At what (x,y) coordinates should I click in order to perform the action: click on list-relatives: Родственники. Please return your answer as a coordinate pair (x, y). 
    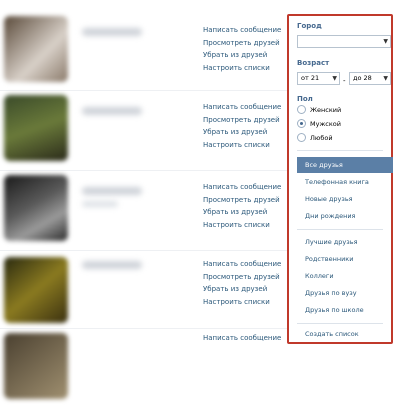
    Looking at the image, I should click on (345, 259).